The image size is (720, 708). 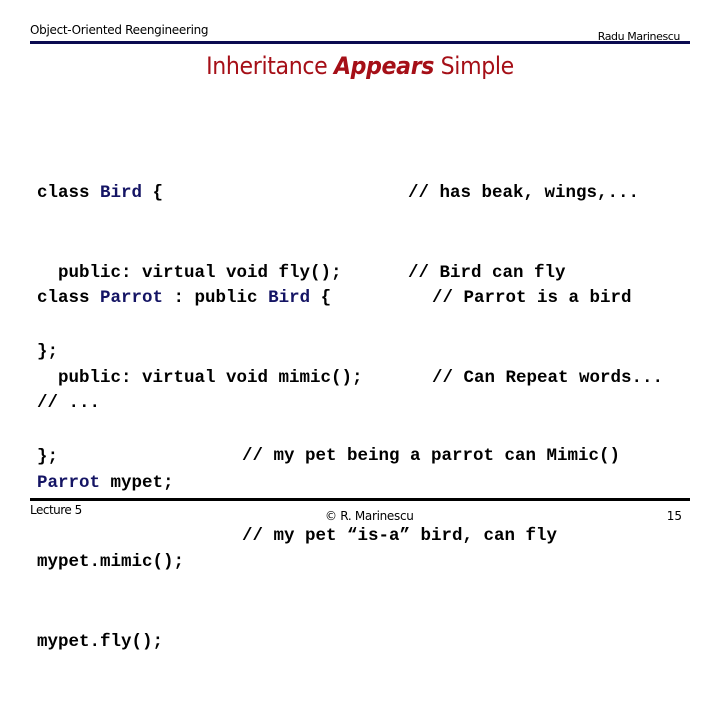 I want to click on code-line: mypet.fly();, so click(x=100, y=641).